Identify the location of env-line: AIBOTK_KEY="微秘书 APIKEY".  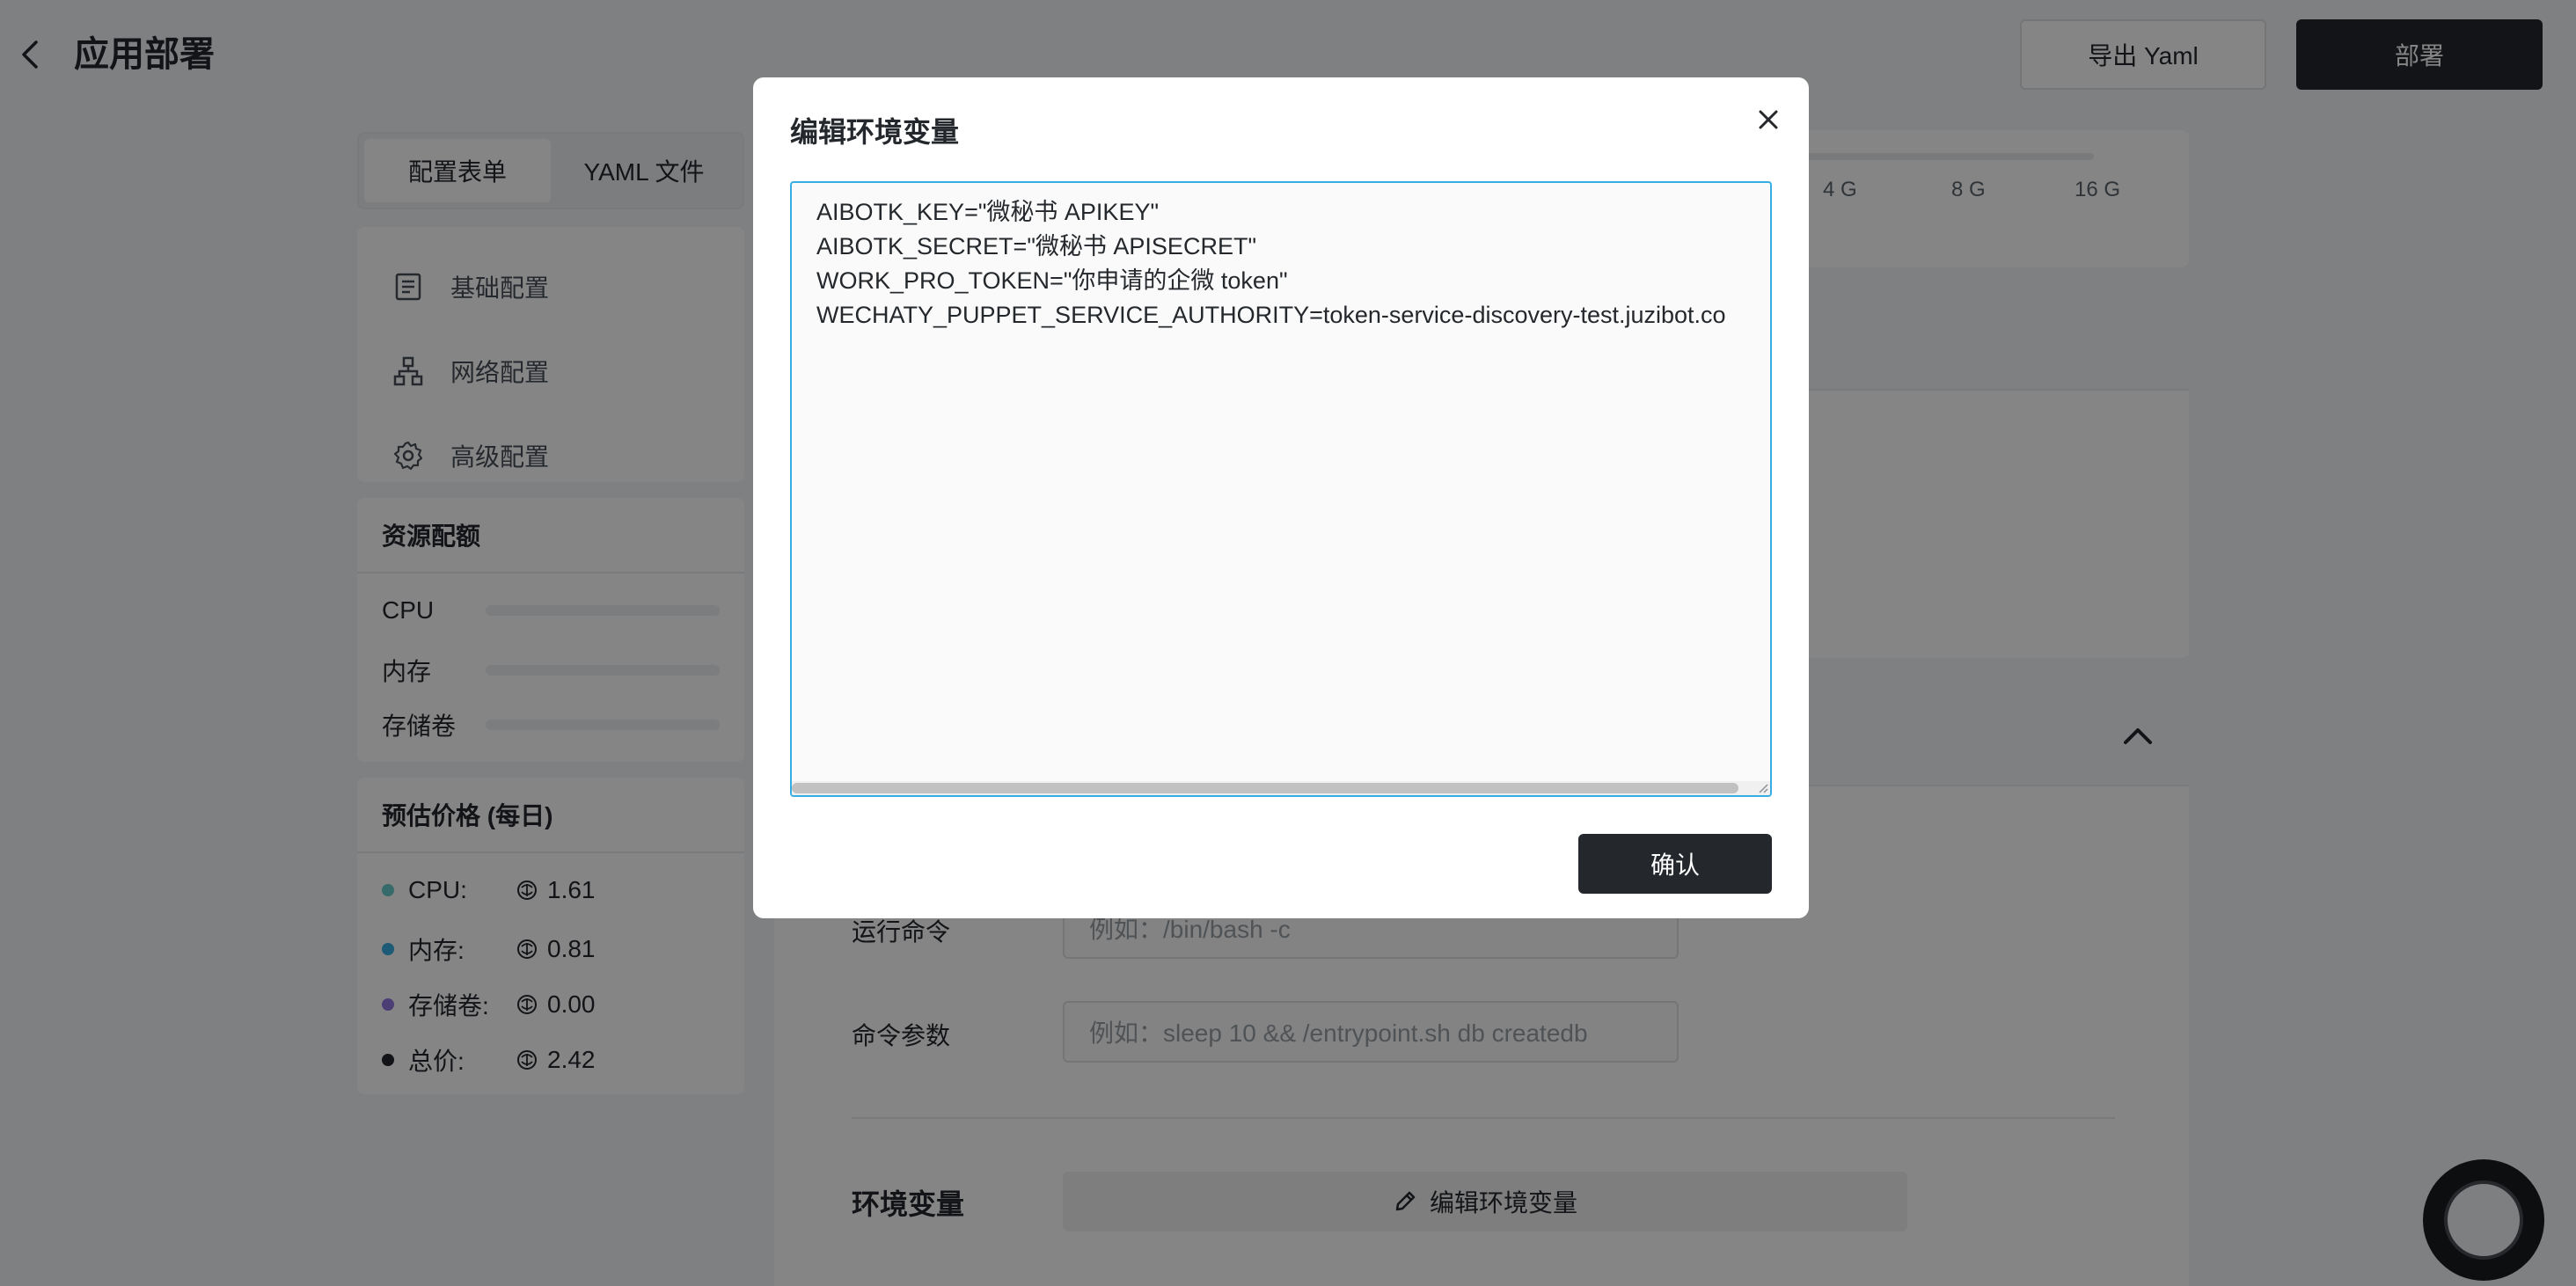
(988, 212).